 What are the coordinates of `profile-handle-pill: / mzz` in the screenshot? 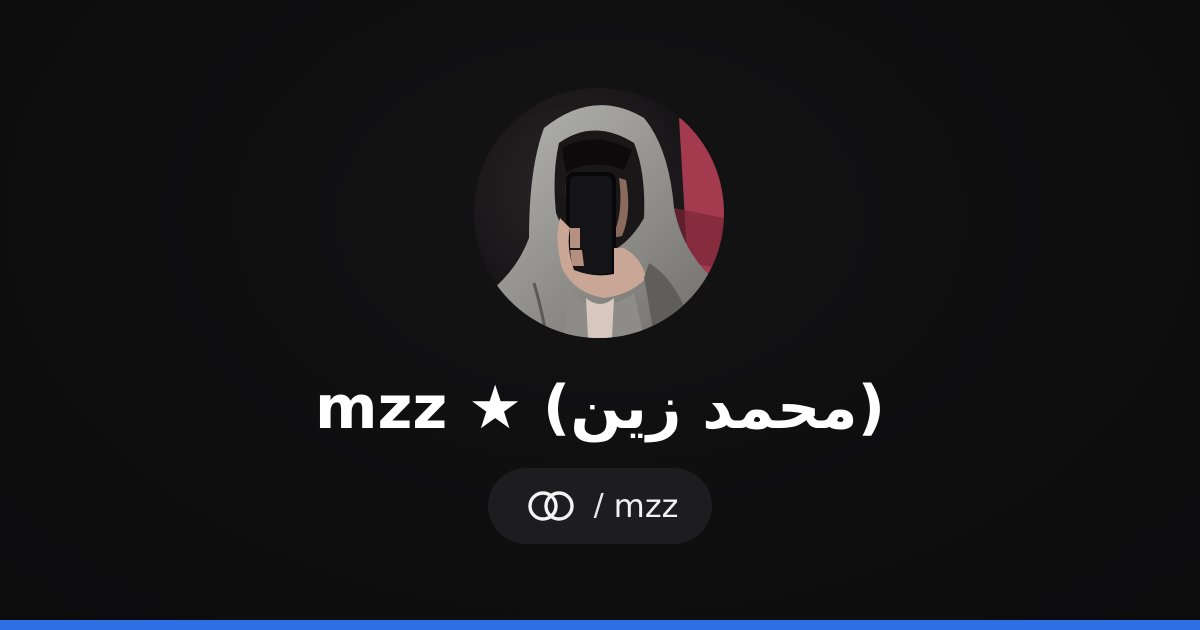 It's located at (600, 506).